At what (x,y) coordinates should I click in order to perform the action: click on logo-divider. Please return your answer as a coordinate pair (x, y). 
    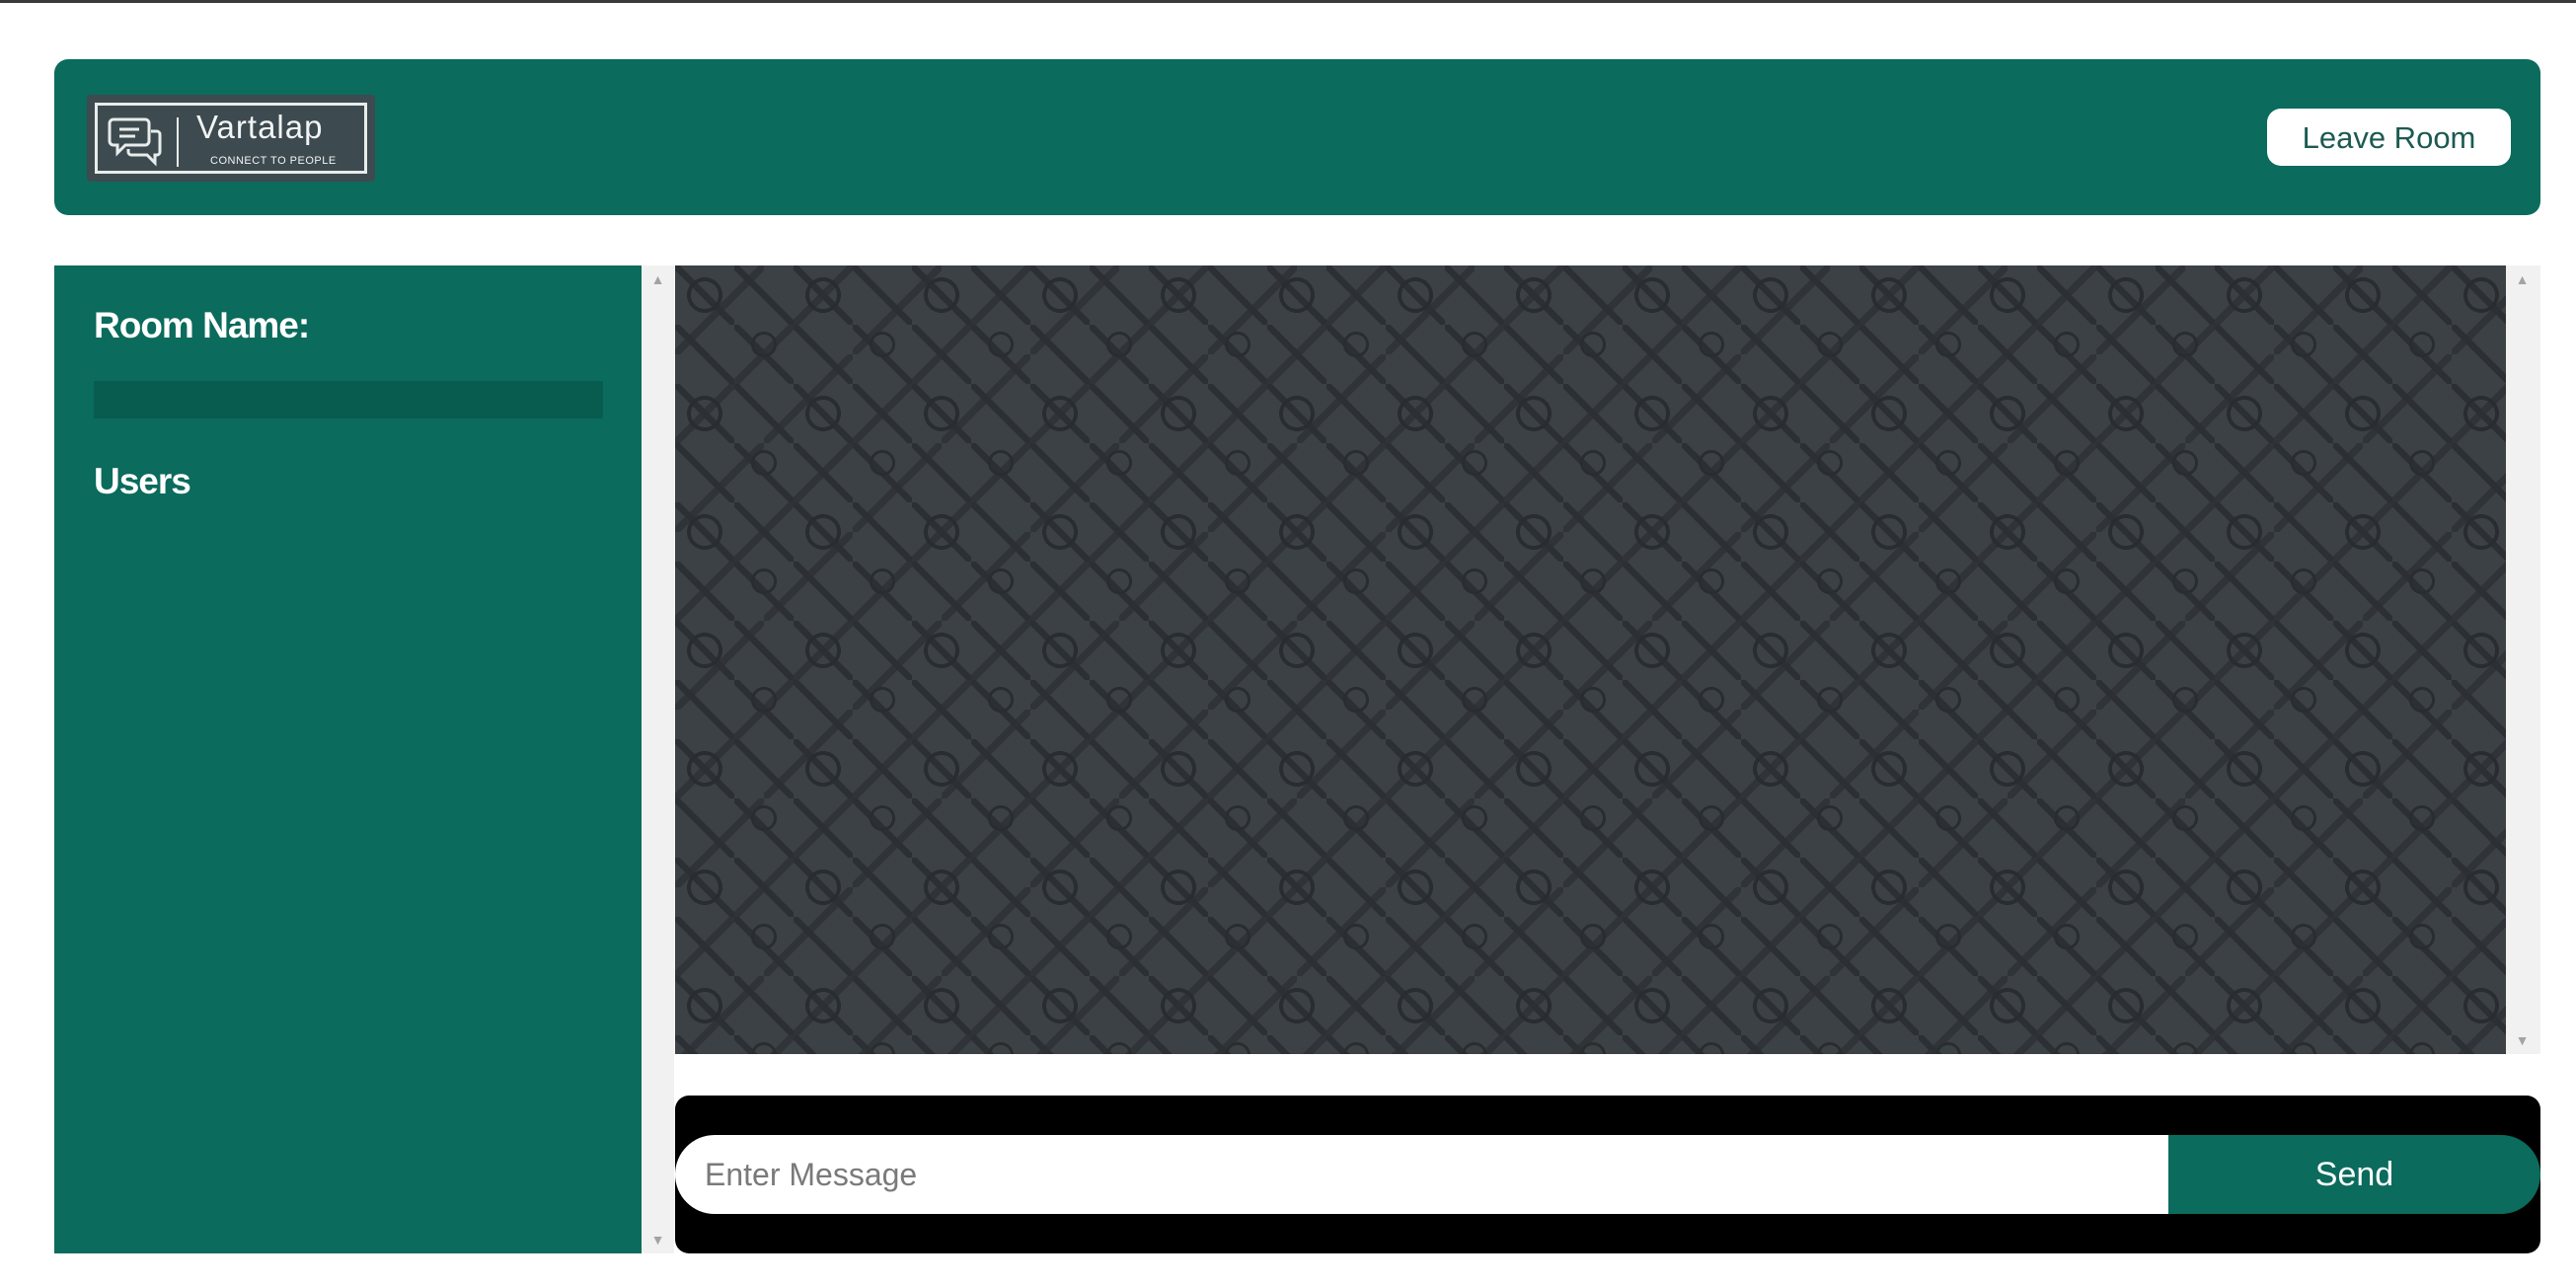
    Looking at the image, I should click on (178, 142).